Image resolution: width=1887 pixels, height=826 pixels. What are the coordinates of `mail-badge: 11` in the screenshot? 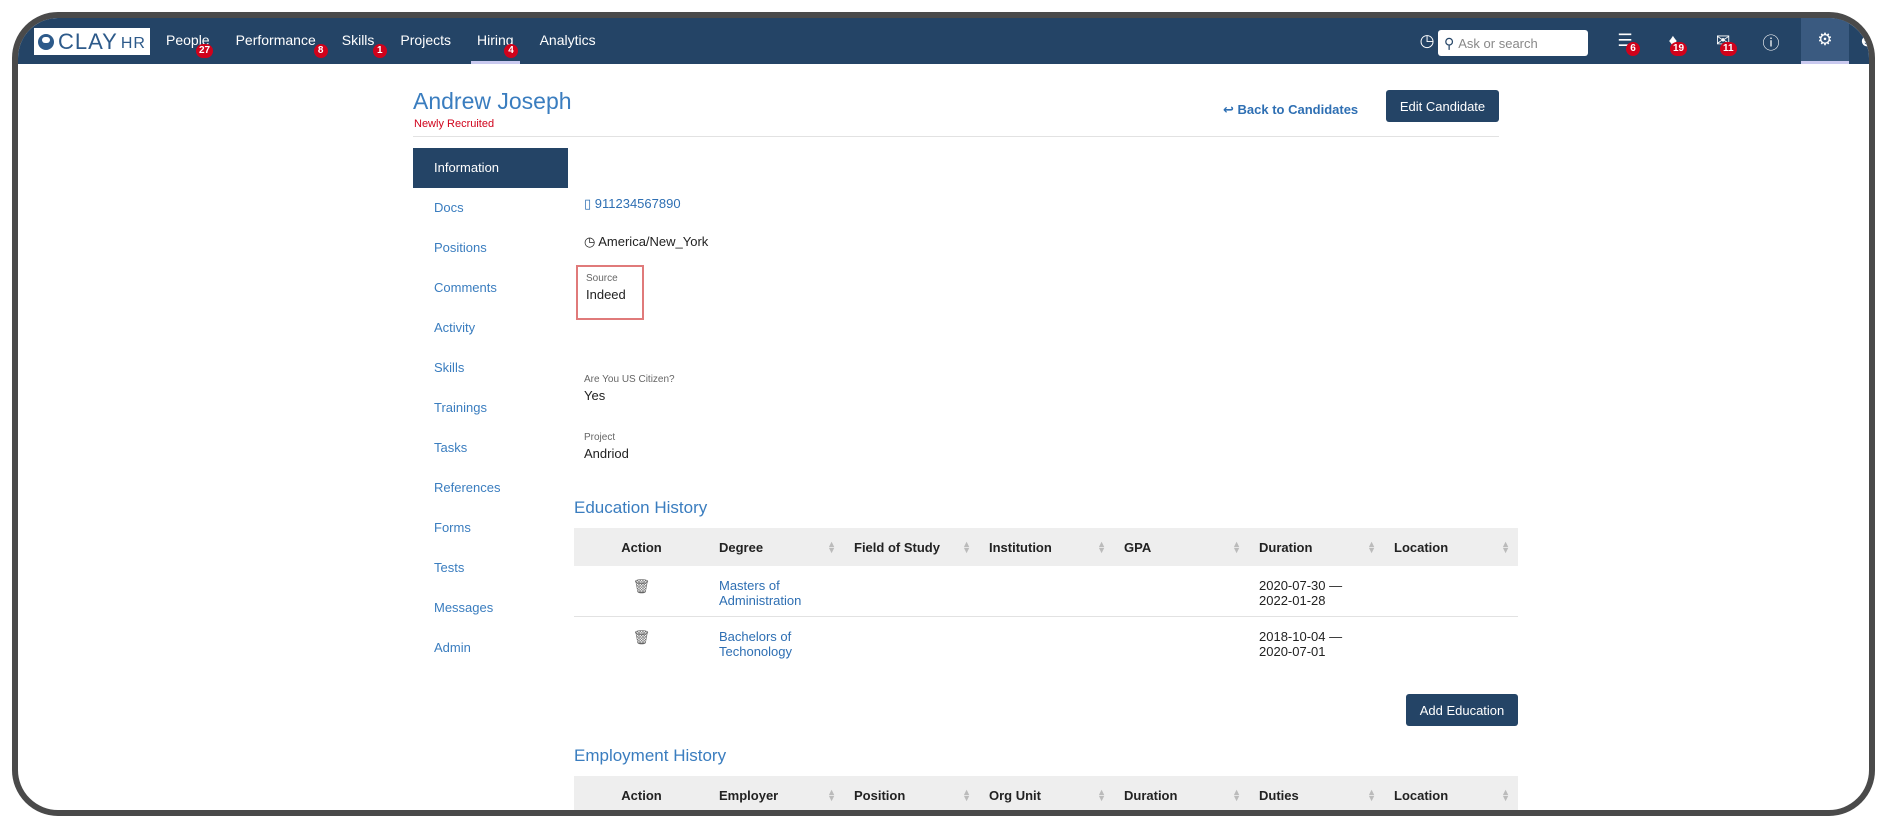 It's located at (1728, 49).